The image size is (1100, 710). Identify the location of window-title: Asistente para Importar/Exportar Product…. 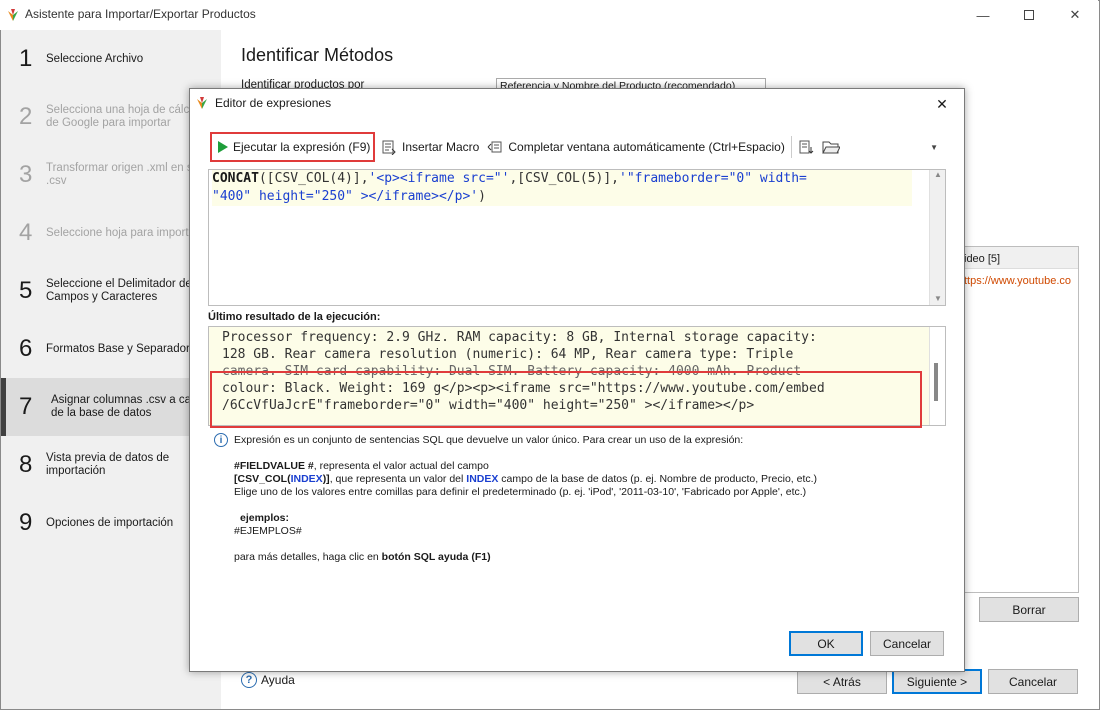
(140, 14).